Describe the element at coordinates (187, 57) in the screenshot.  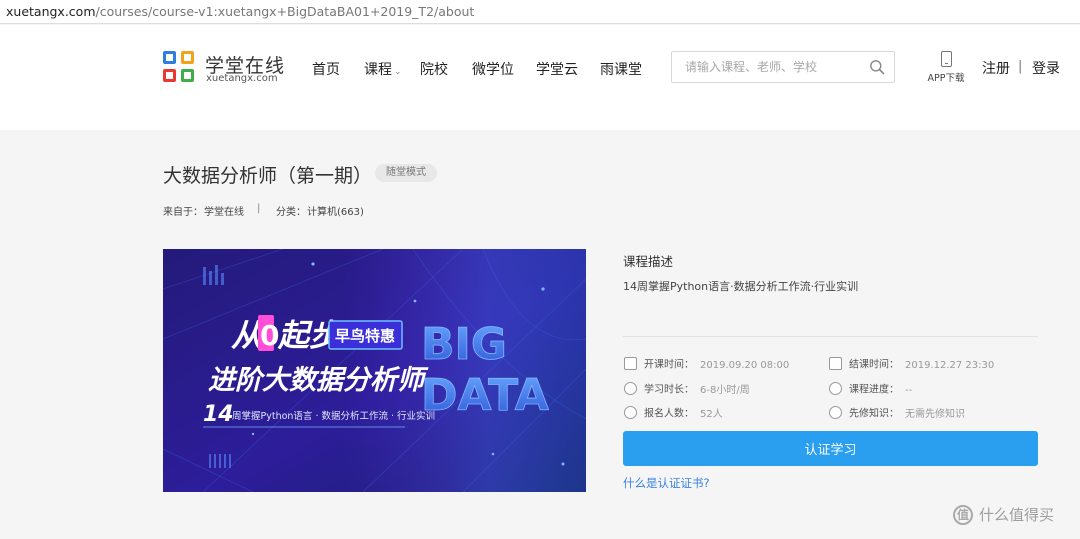
I see `logo-square-orange` at that location.